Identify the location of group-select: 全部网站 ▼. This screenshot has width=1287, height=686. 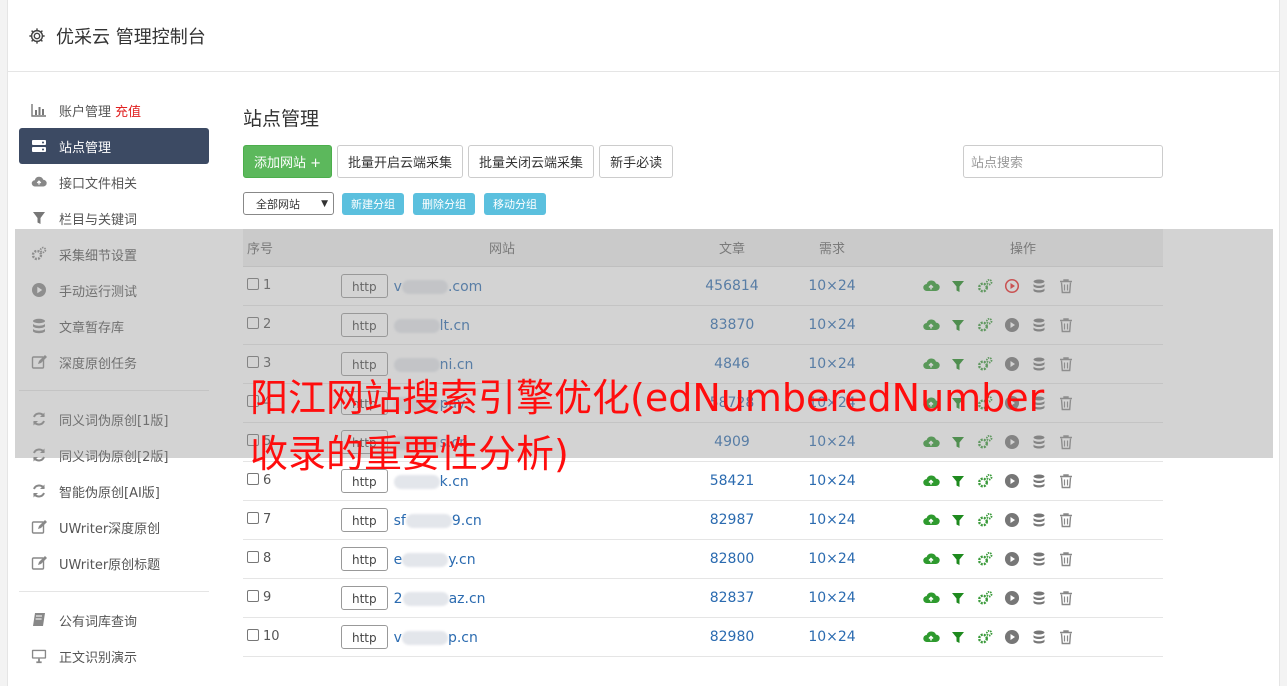
(288, 203).